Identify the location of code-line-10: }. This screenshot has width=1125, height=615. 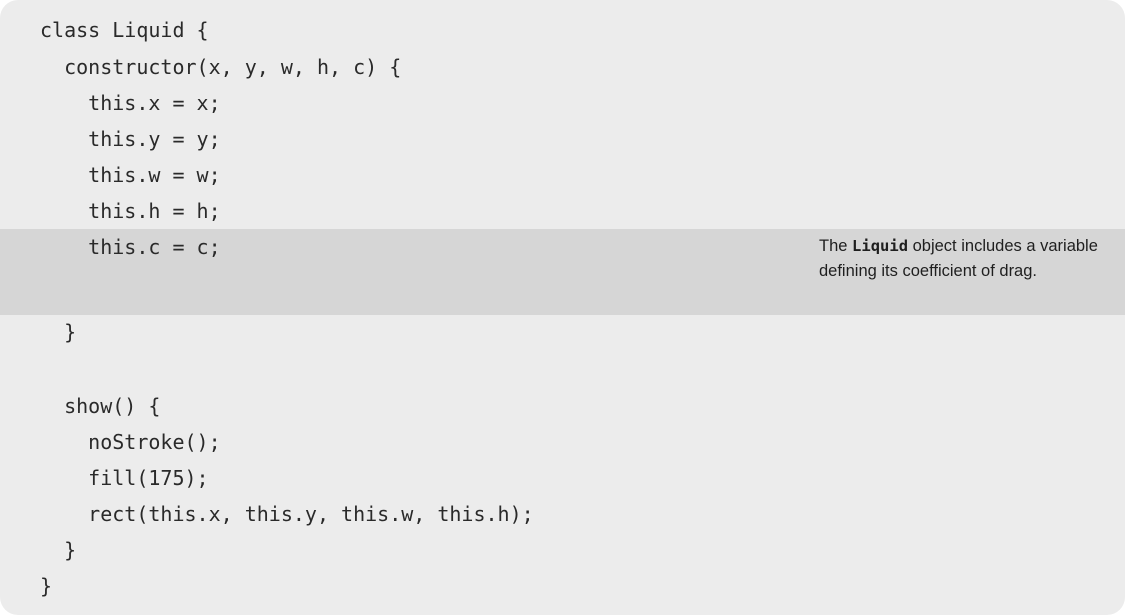
(58, 332).